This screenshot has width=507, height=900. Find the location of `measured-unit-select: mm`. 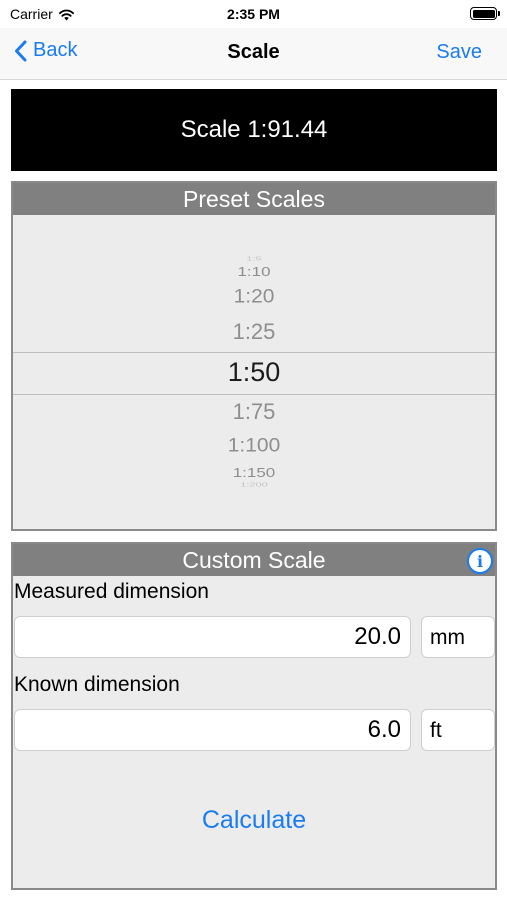

measured-unit-select: mm is located at coordinates (458, 637).